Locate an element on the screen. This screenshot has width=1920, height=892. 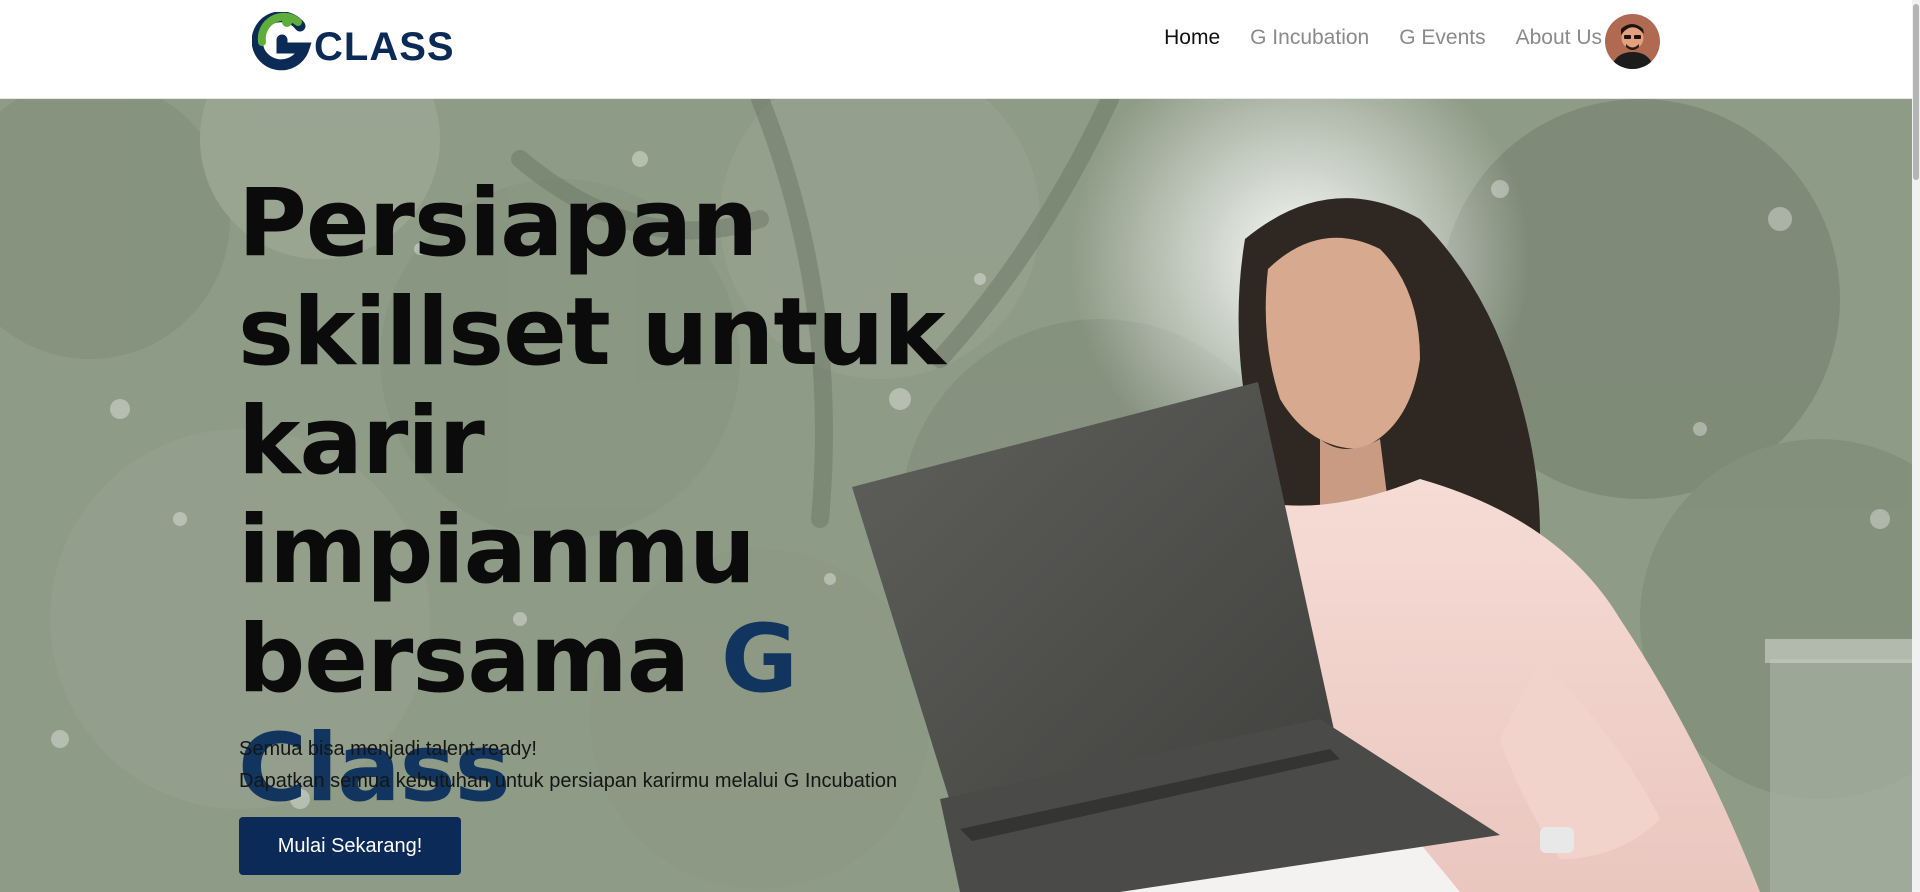
nav-g-events: G Events is located at coordinates (1442, 38).